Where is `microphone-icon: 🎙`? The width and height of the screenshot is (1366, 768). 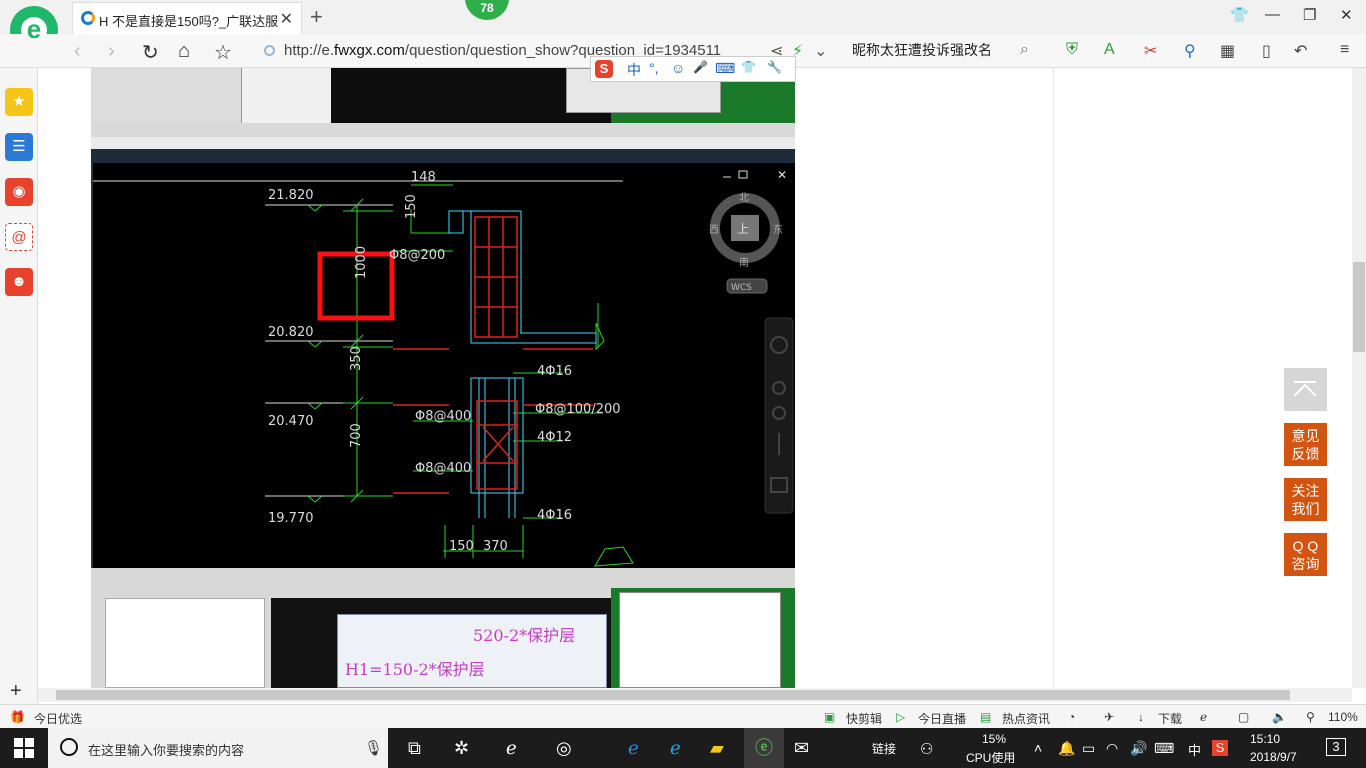
microphone-icon: 🎙 is located at coordinates (373, 748).